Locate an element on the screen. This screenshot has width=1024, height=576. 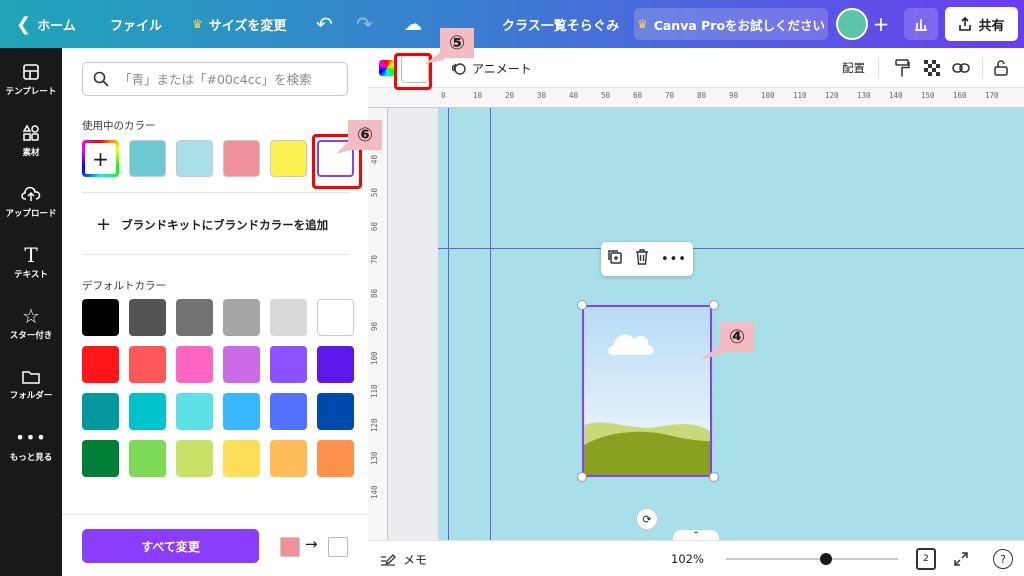
rotate-handle-icon: ⟳ is located at coordinates (647, 519).